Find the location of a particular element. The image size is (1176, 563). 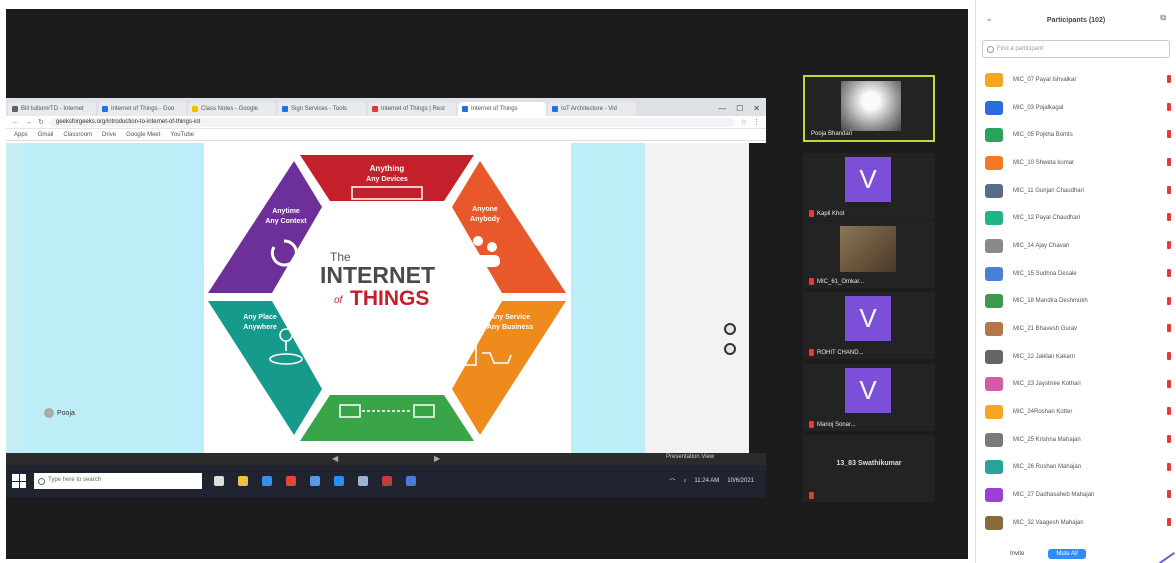

maximize-icon: ☐ is located at coordinates (739, 108).